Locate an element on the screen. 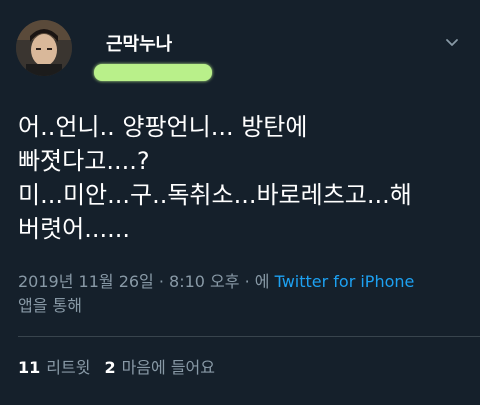 The height and width of the screenshot is (405, 480). retweets-label: 리트윗 is located at coordinates (68, 367).